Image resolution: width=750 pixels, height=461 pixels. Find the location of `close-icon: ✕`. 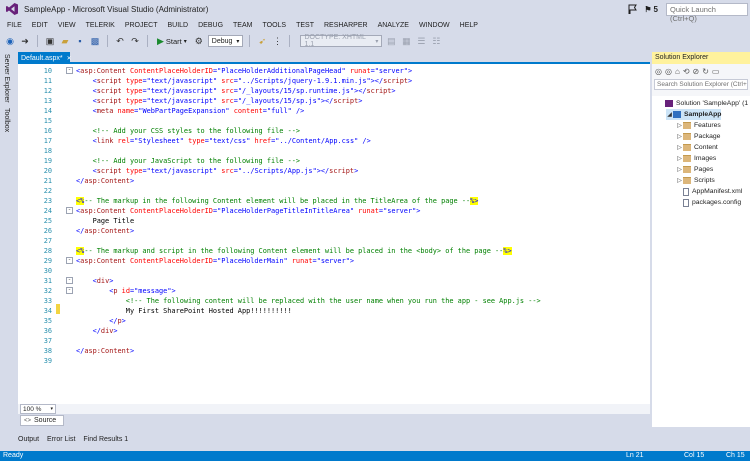

close-icon: ✕ is located at coordinates (69, 58).